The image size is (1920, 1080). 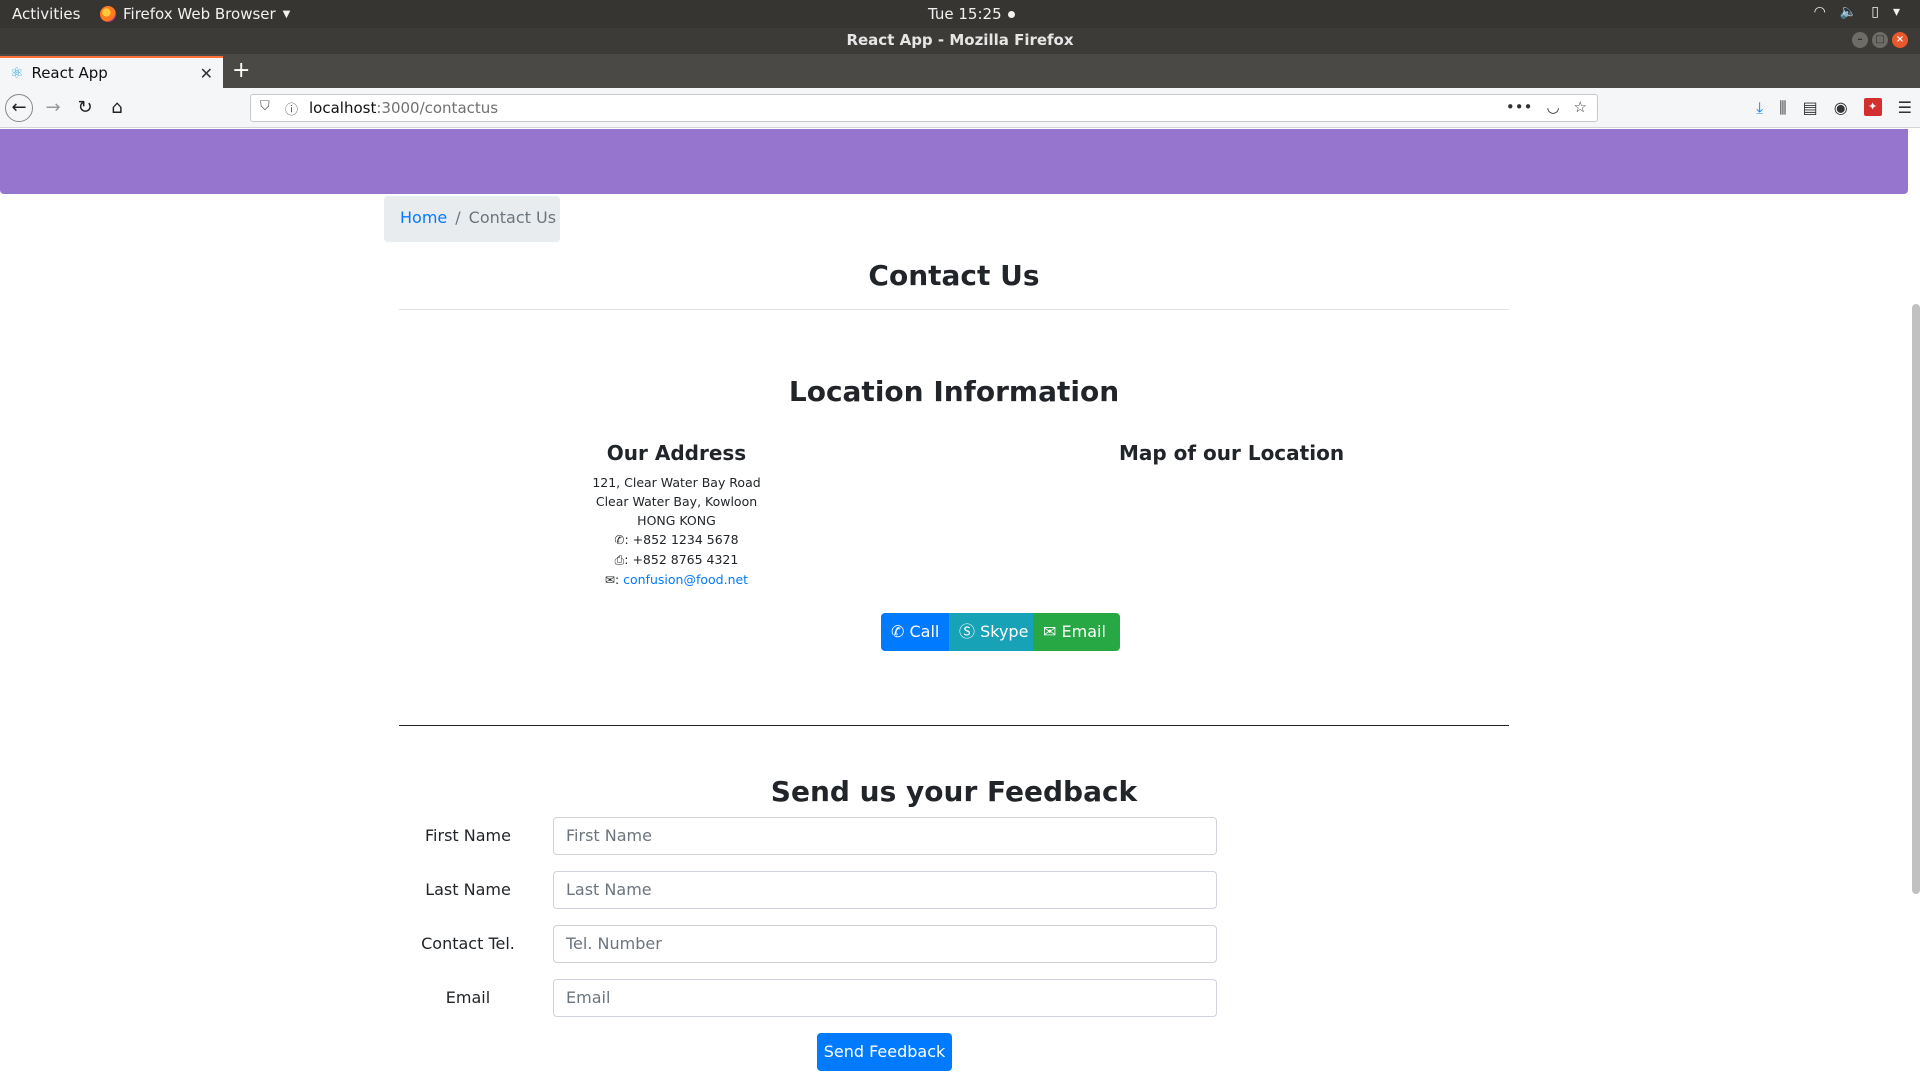 What do you see at coordinates (111, 72) in the screenshot?
I see `tab-react-app: ⚛ React App ✕` at bounding box center [111, 72].